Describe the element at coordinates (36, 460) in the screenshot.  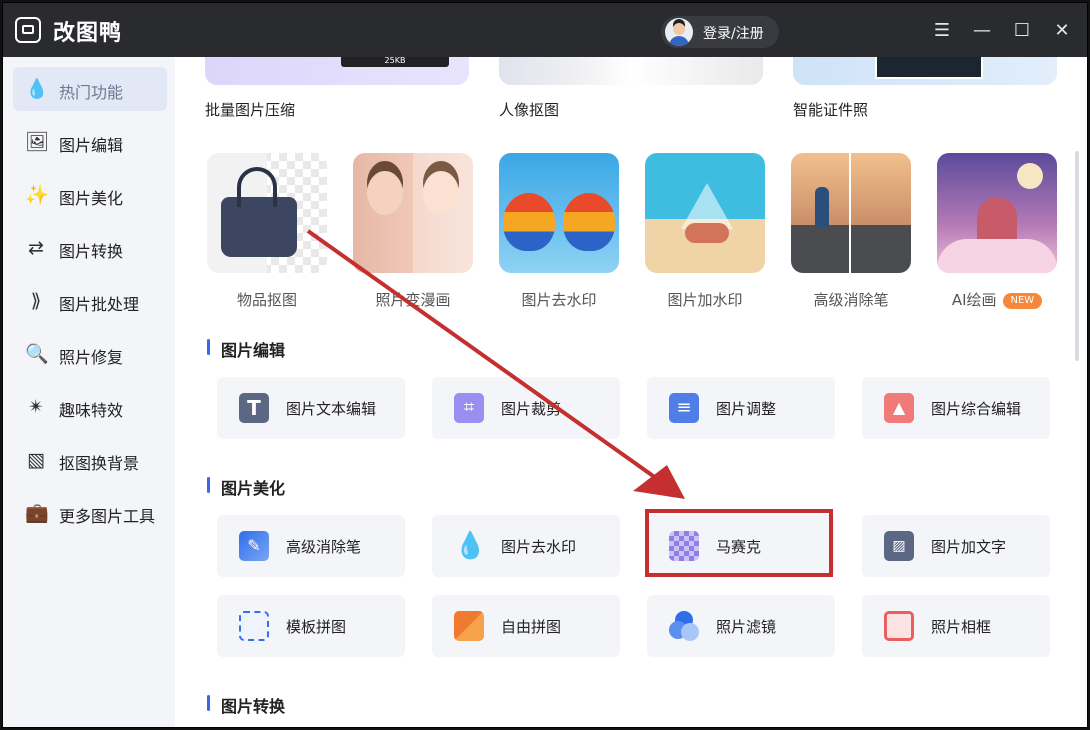
I see `cutout-background-icon: ▧` at that location.